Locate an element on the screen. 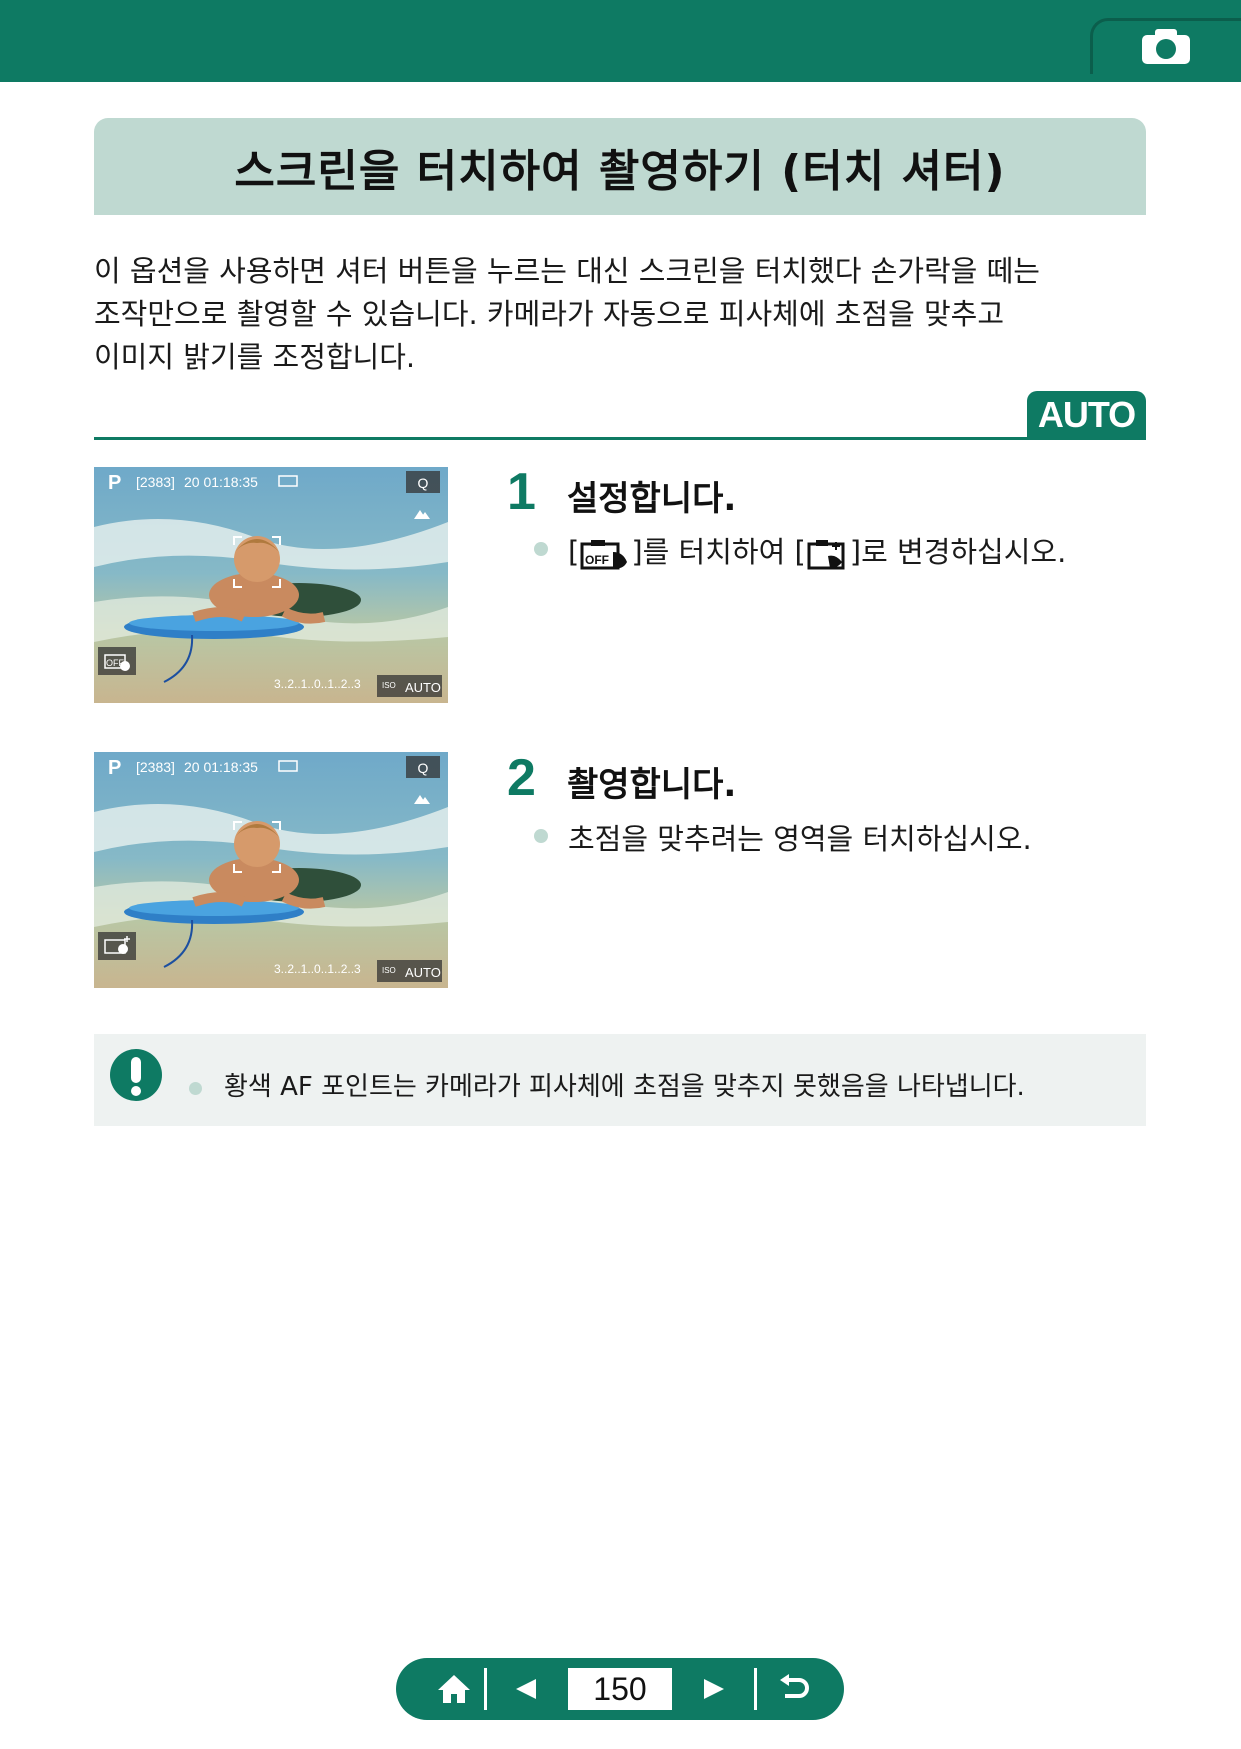 The image size is (1241, 1749). next-page-icon is located at coordinates (714, 1689).